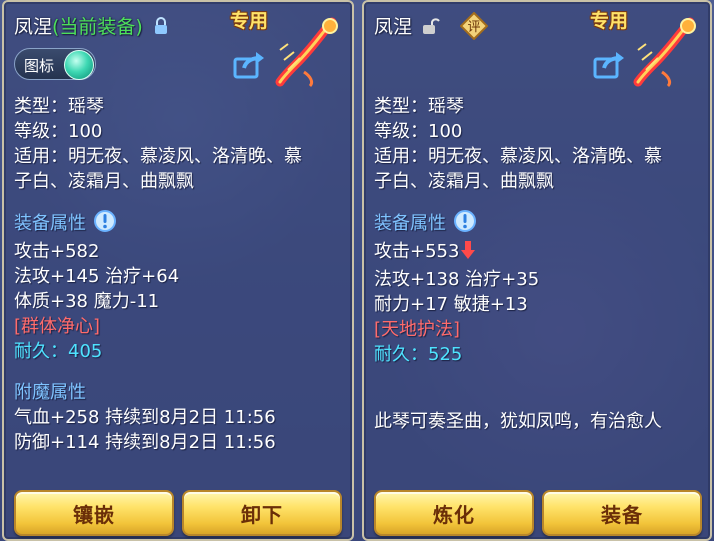 Image resolution: width=714 pixels, height=541 pixels. I want to click on unequip-button: 卸下, so click(262, 513).